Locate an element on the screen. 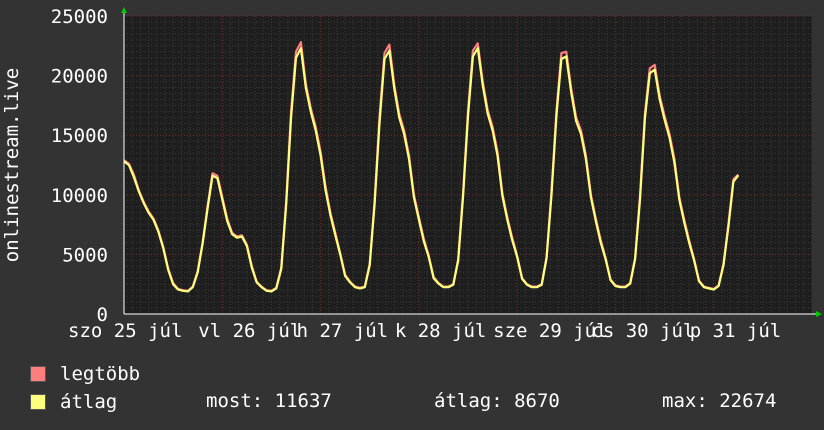 This screenshot has width=824, height=430. legend-swatch-average is located at coordinates (38, 402).